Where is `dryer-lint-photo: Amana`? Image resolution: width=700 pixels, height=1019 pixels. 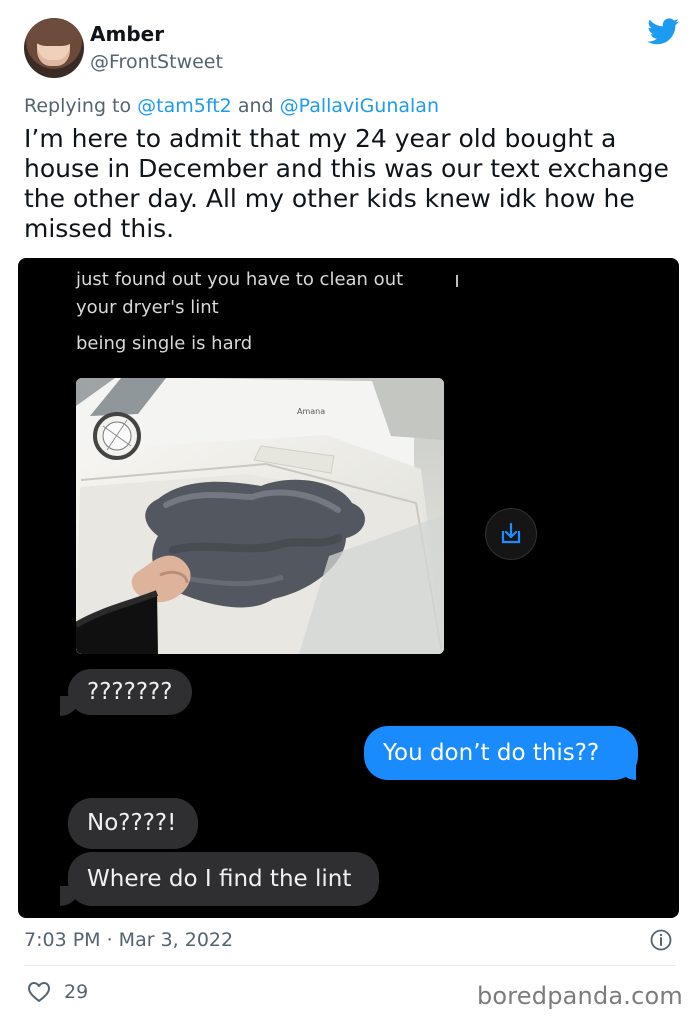 dryer-lint-photo: Amana is located at coordinates (260, 516).